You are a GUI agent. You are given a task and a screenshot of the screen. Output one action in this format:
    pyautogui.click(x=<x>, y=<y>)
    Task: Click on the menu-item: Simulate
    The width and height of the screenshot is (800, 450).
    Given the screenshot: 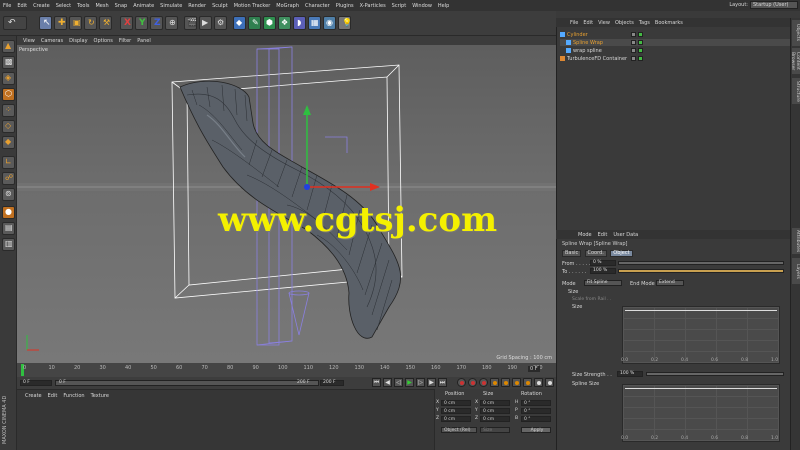 What is the action you would take?
    pyautogui.click(x=171, y=6)
    